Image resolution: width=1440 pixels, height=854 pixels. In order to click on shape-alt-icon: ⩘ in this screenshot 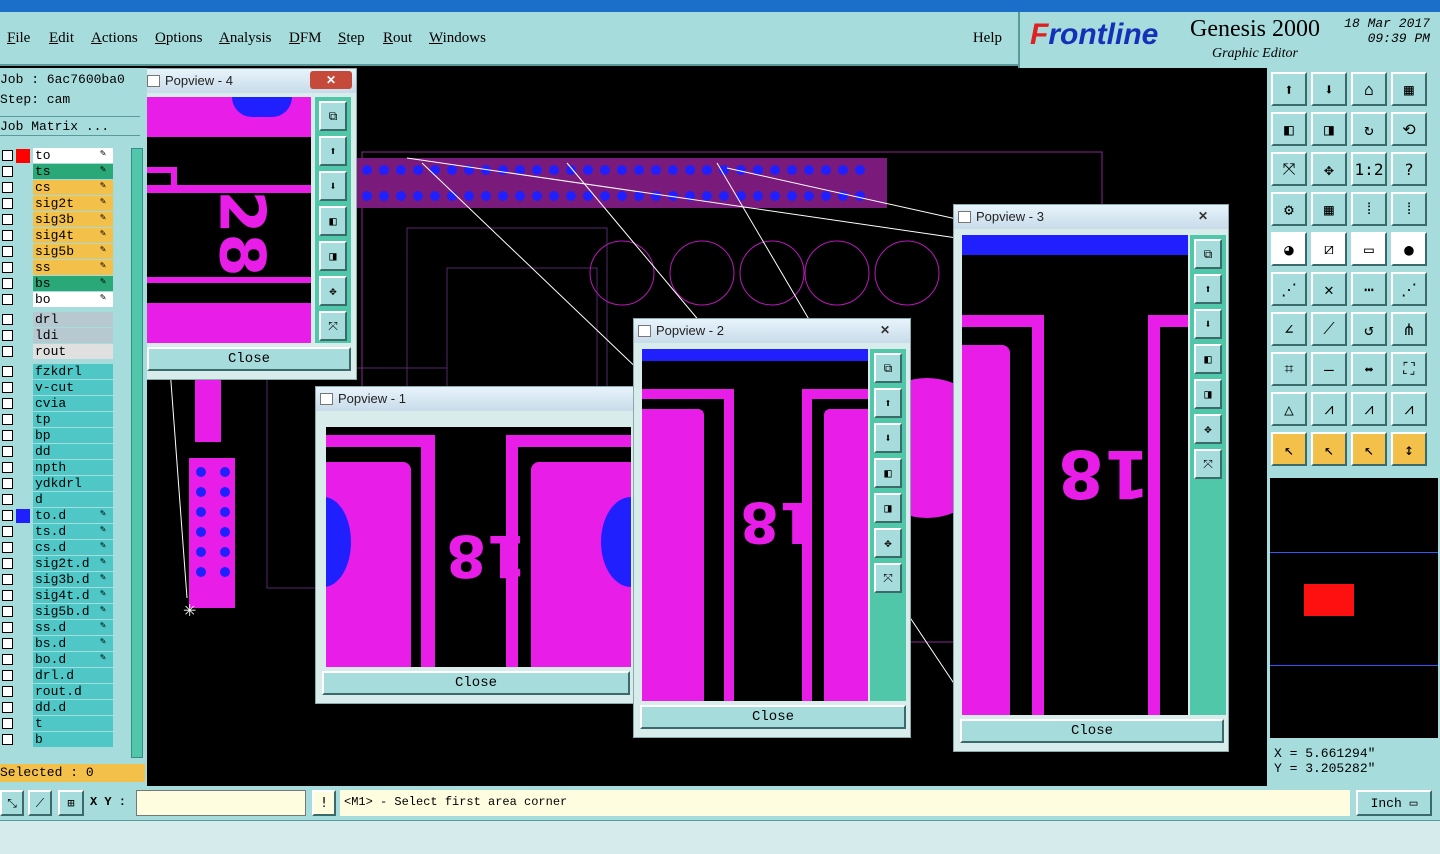, I will do `click(1409, 409)`.